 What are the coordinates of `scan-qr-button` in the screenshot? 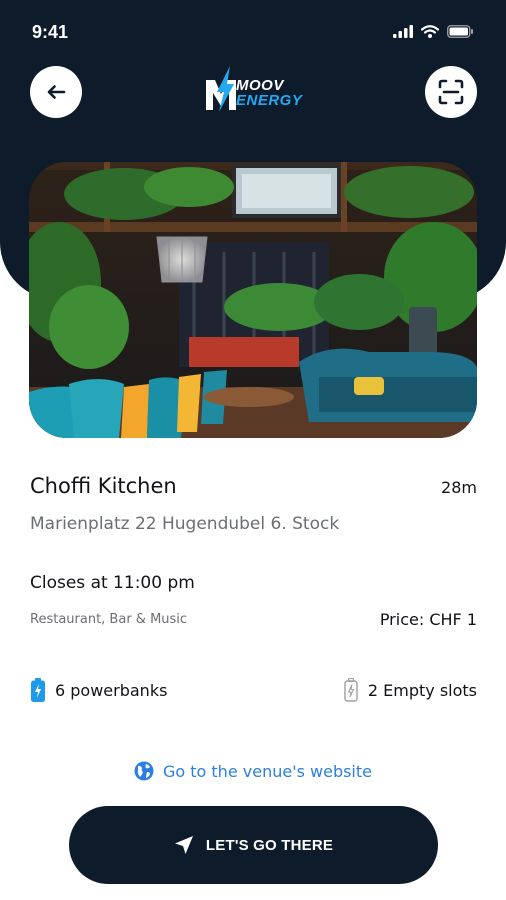 It's located at (451, 92).